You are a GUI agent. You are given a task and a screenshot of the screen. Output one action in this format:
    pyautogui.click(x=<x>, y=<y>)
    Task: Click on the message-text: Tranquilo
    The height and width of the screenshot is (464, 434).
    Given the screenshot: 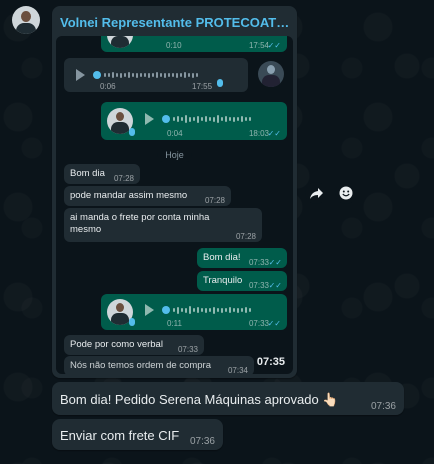 What is the action you would take?
    pyautogui.click(x=223, y=280)
    